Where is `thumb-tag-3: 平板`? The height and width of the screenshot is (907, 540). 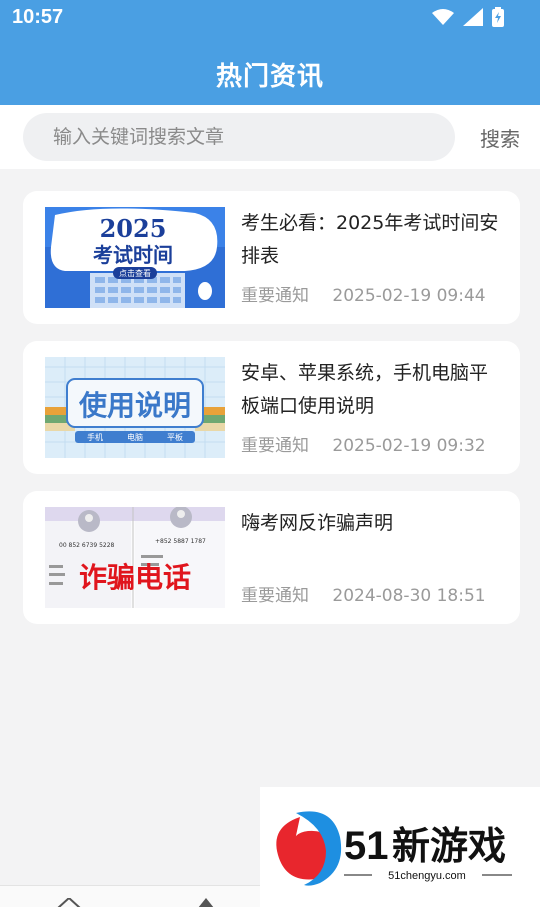
thumb-tag-3: 平板 is located at coordinates (175, 437).